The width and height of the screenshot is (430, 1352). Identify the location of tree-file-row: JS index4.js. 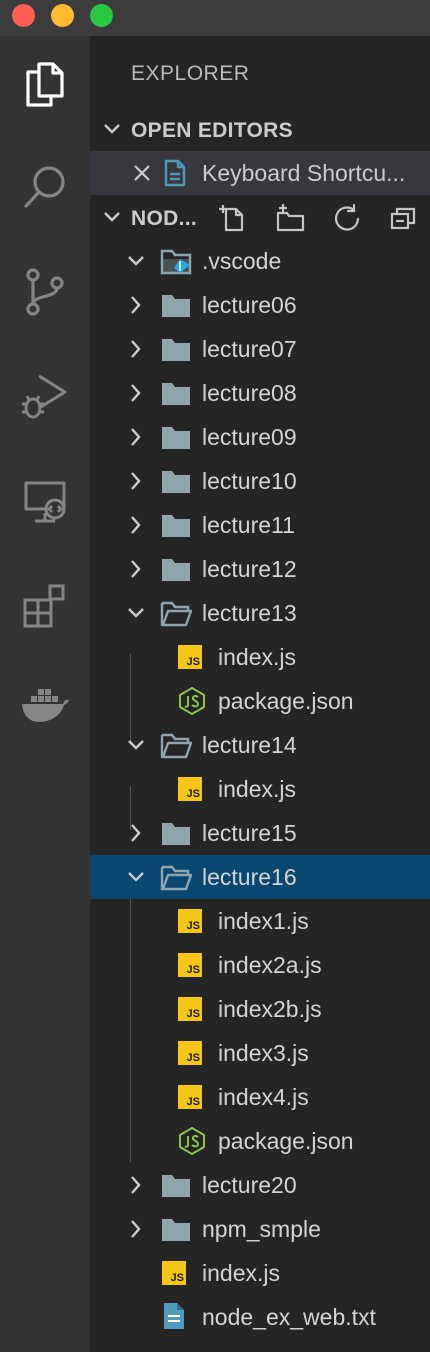
(260, 1097).